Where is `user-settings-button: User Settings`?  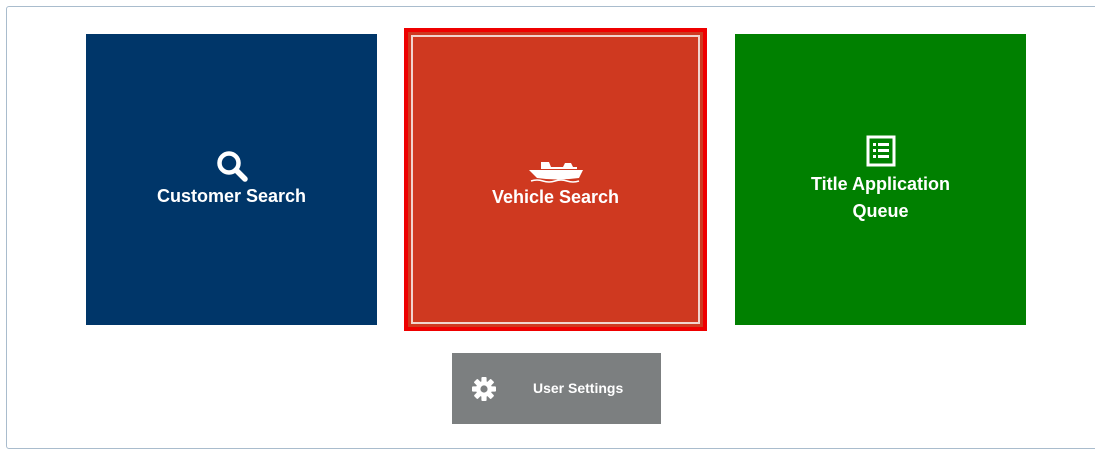
user-settings-button: User Settings is located at coordinates (556, 388).